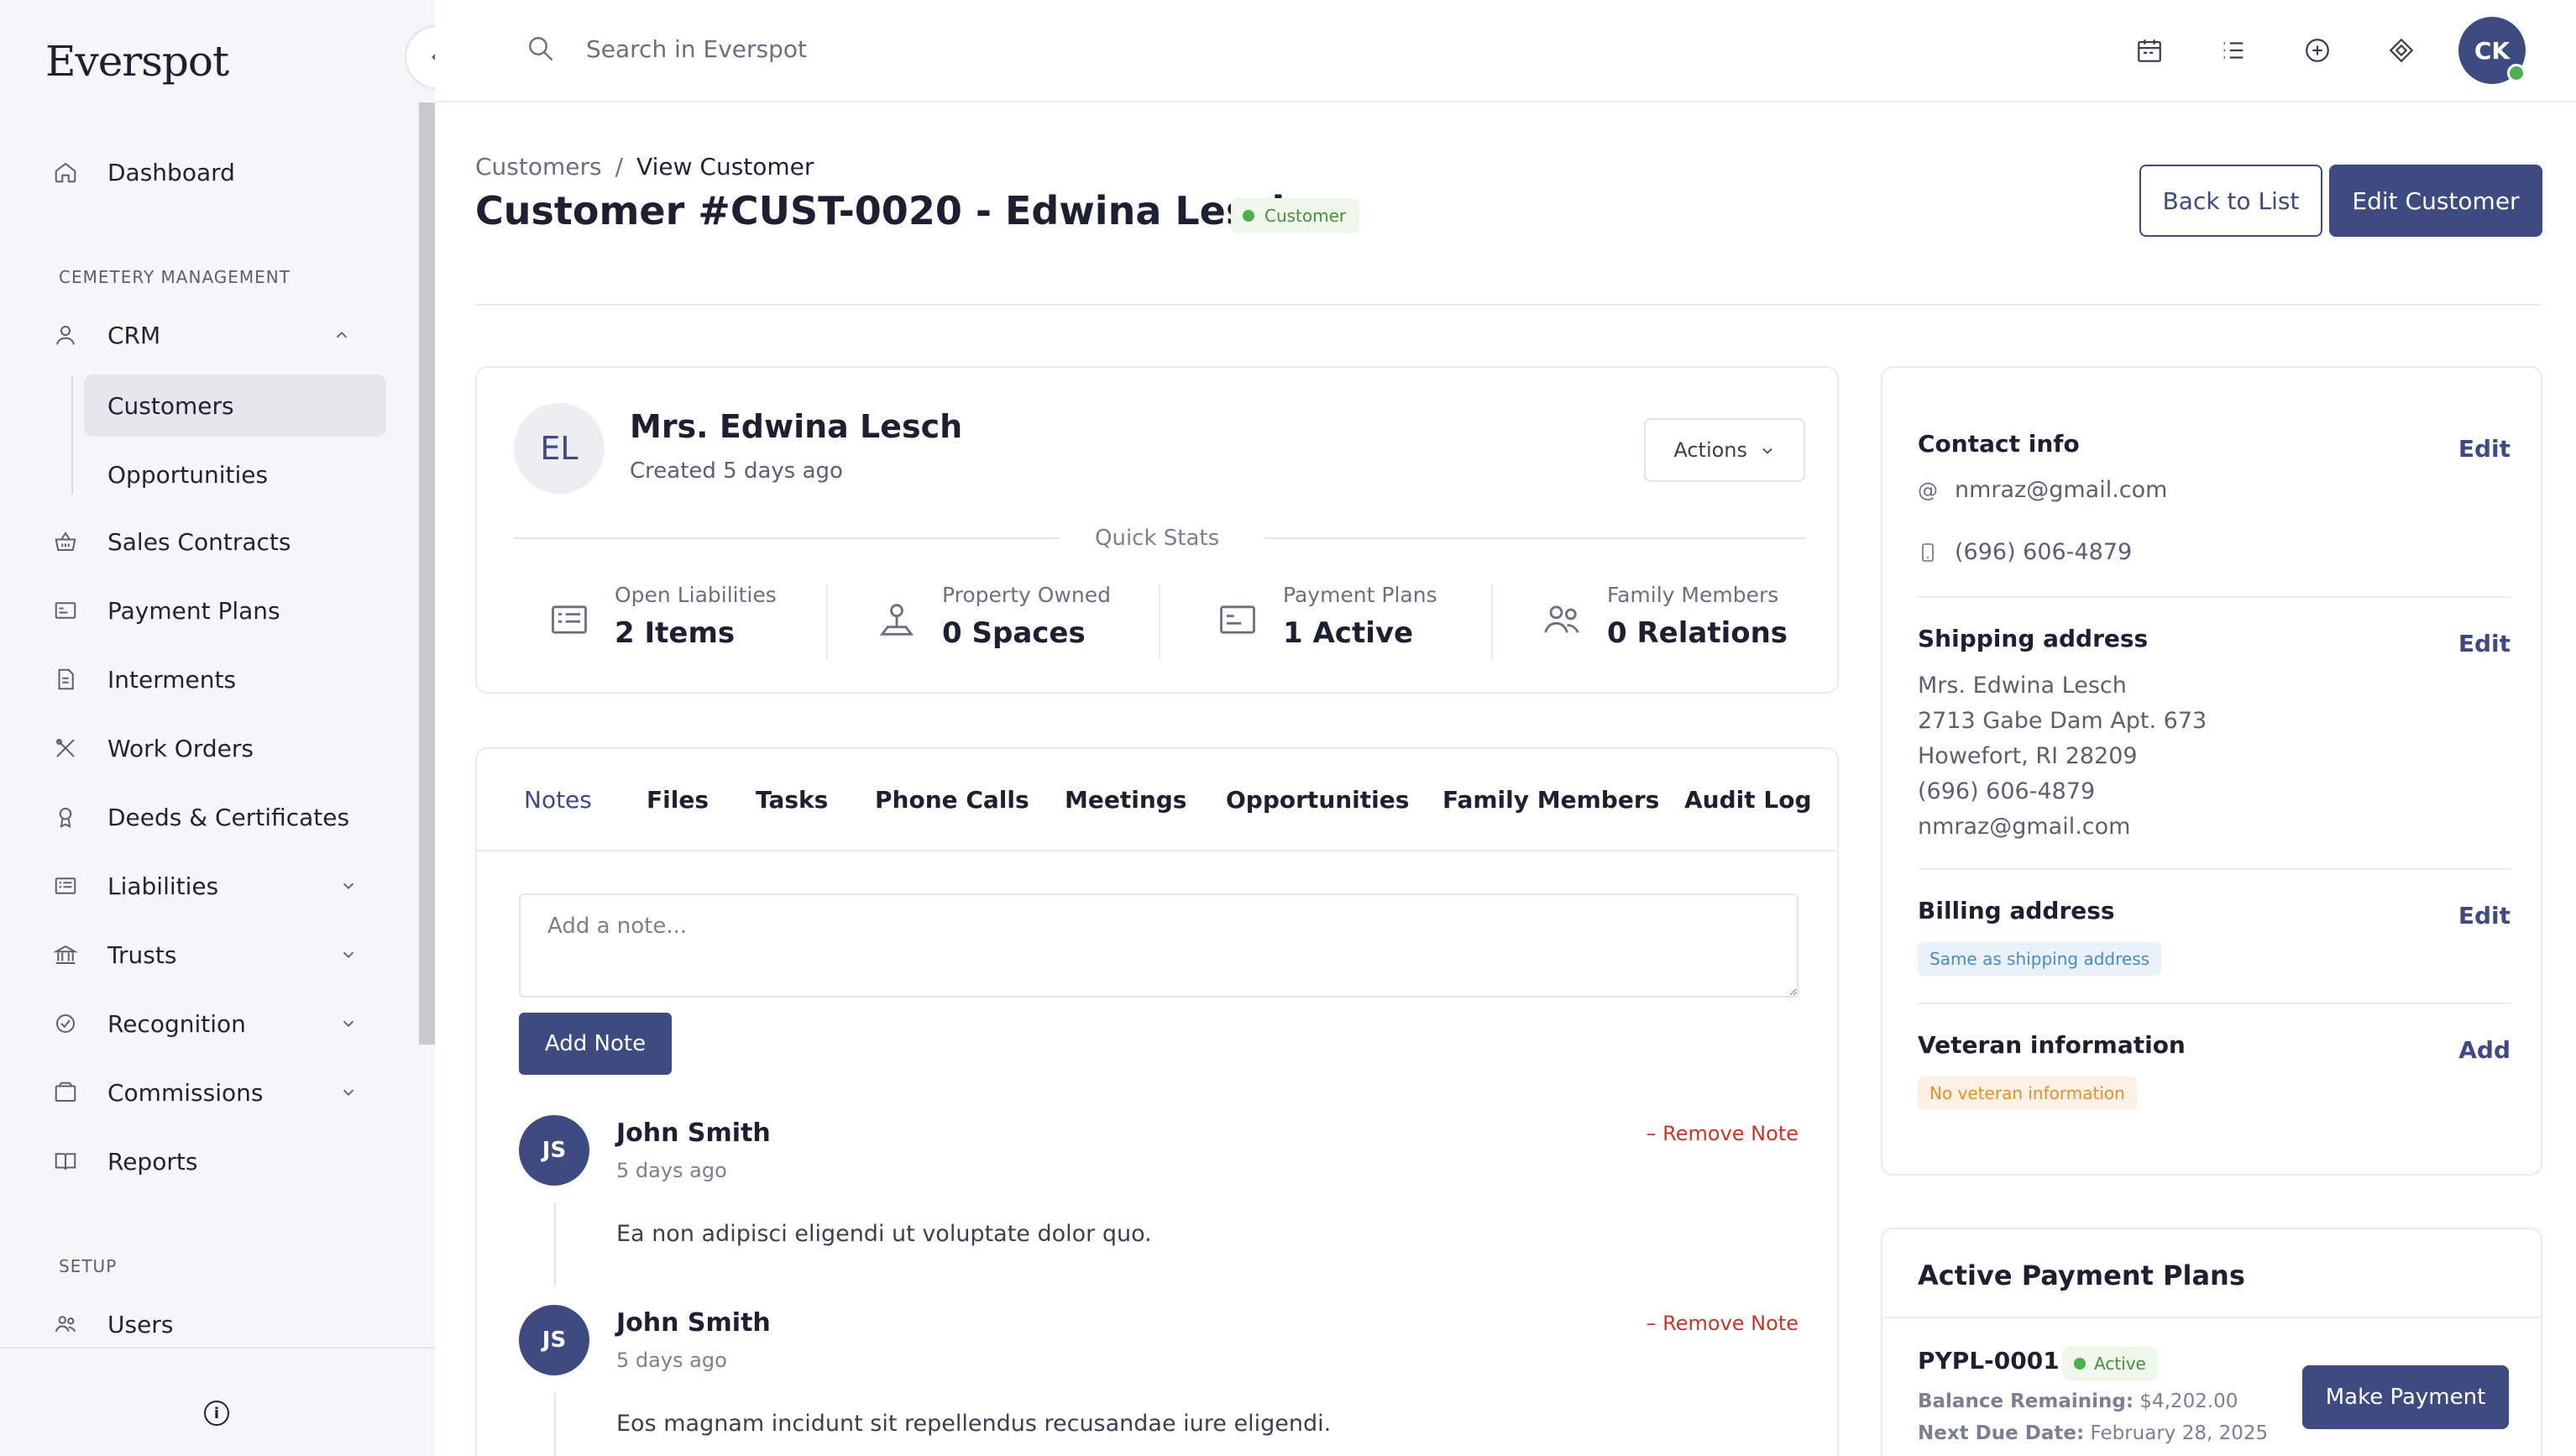 This screenshot has width=2576, height=1456. Describe the element at coordinates (952, 800) in the screenshot. I see `tab-phone-calls: Phone Calls` at that location.